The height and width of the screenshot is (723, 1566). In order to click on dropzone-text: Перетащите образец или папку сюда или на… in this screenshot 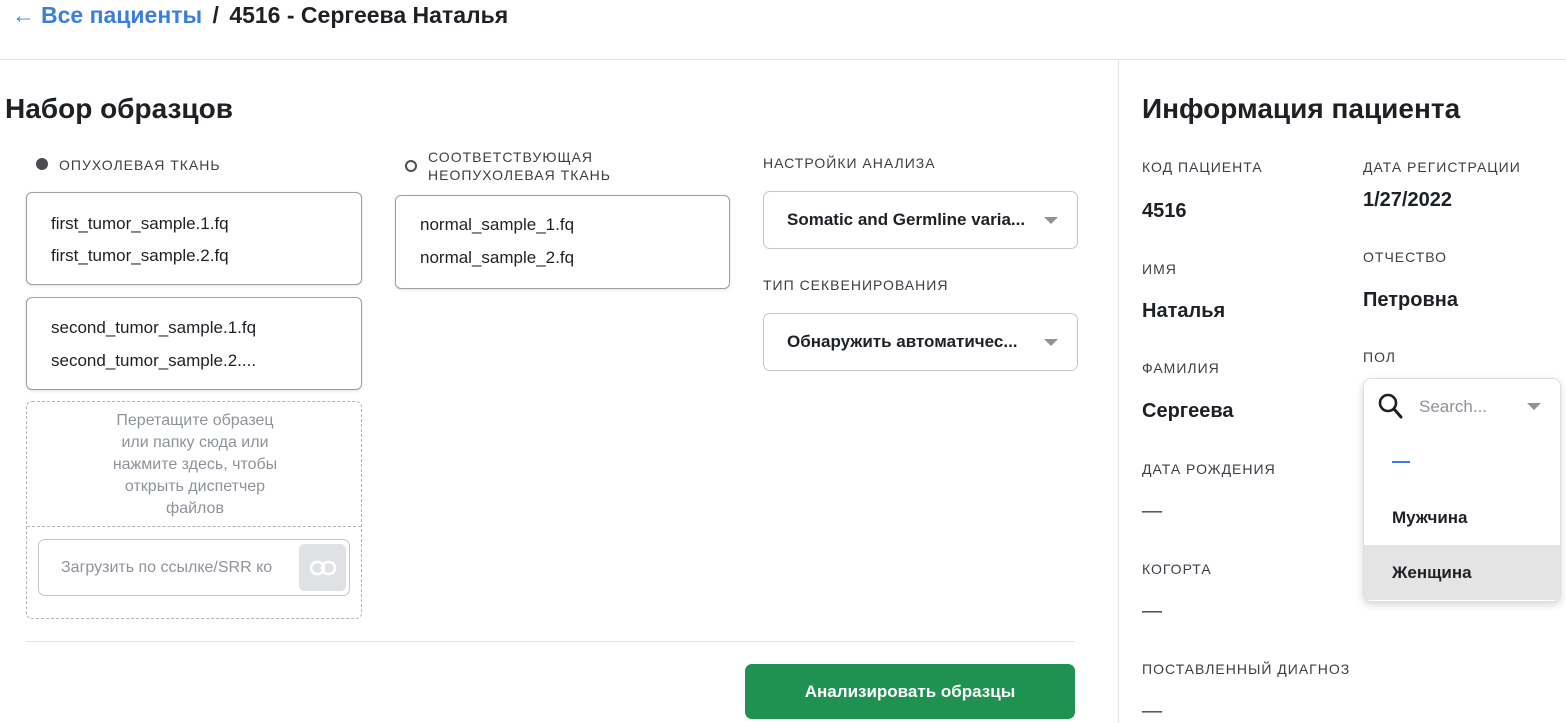, I will do `click(195, 465)`.